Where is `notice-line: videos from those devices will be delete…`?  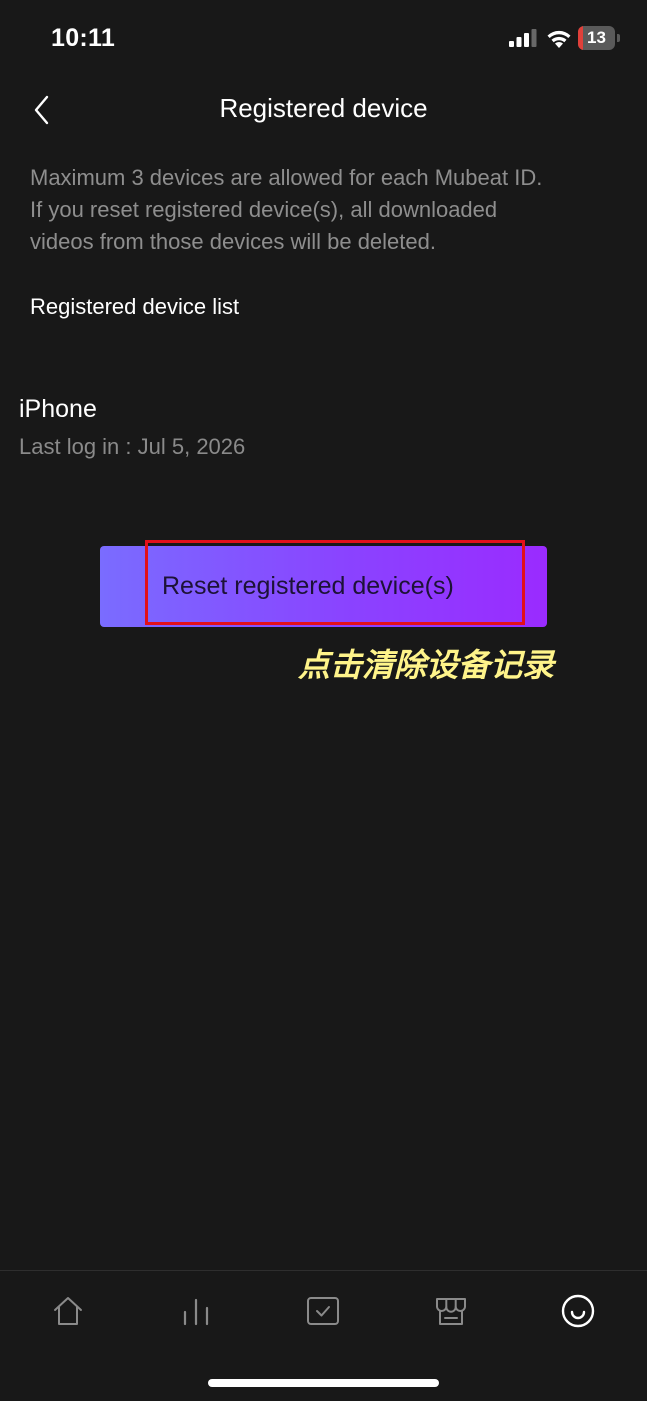
notice-line: videos from those devices will be delete… is located at coordinates (233, 241).